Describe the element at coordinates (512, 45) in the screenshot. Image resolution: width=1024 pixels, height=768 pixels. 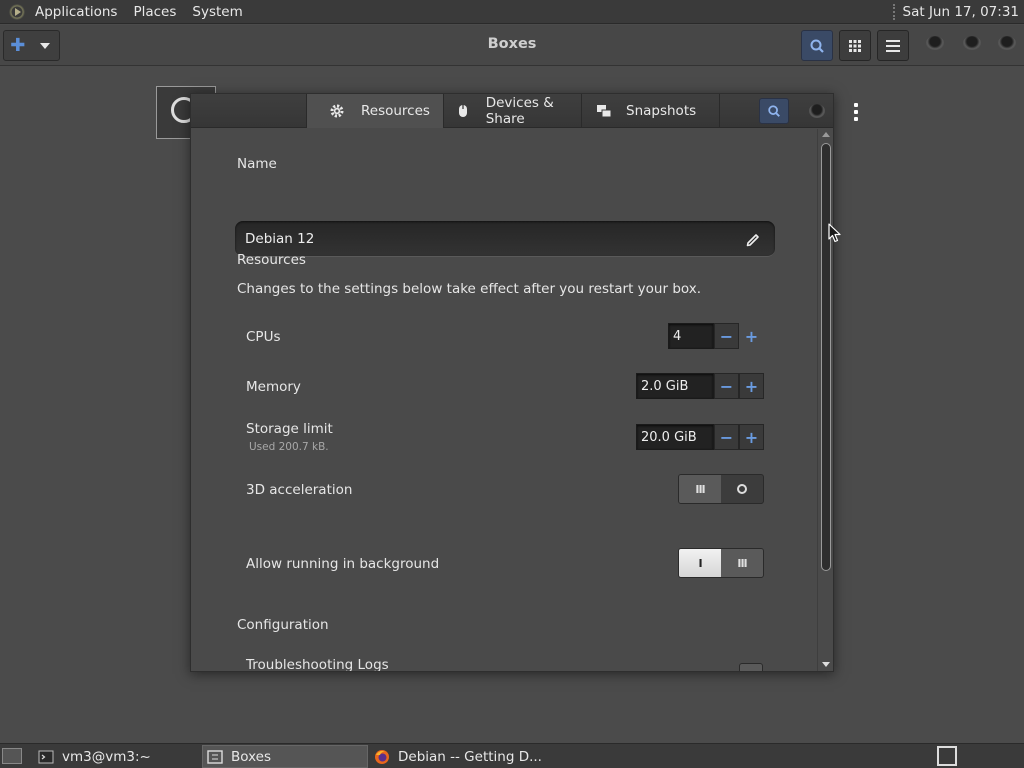
I see `header-bar: ✚ Boxes` at that location.